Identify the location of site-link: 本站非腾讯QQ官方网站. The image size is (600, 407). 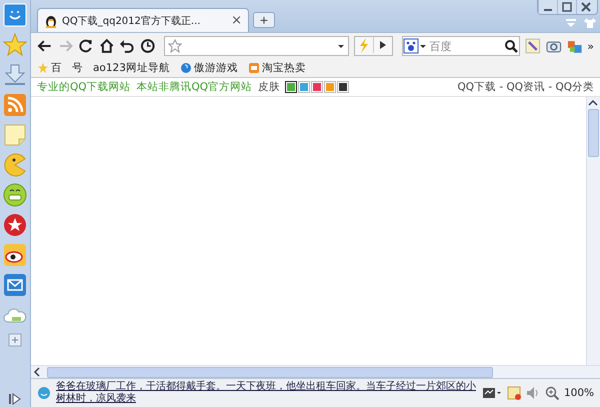
(194, 87).